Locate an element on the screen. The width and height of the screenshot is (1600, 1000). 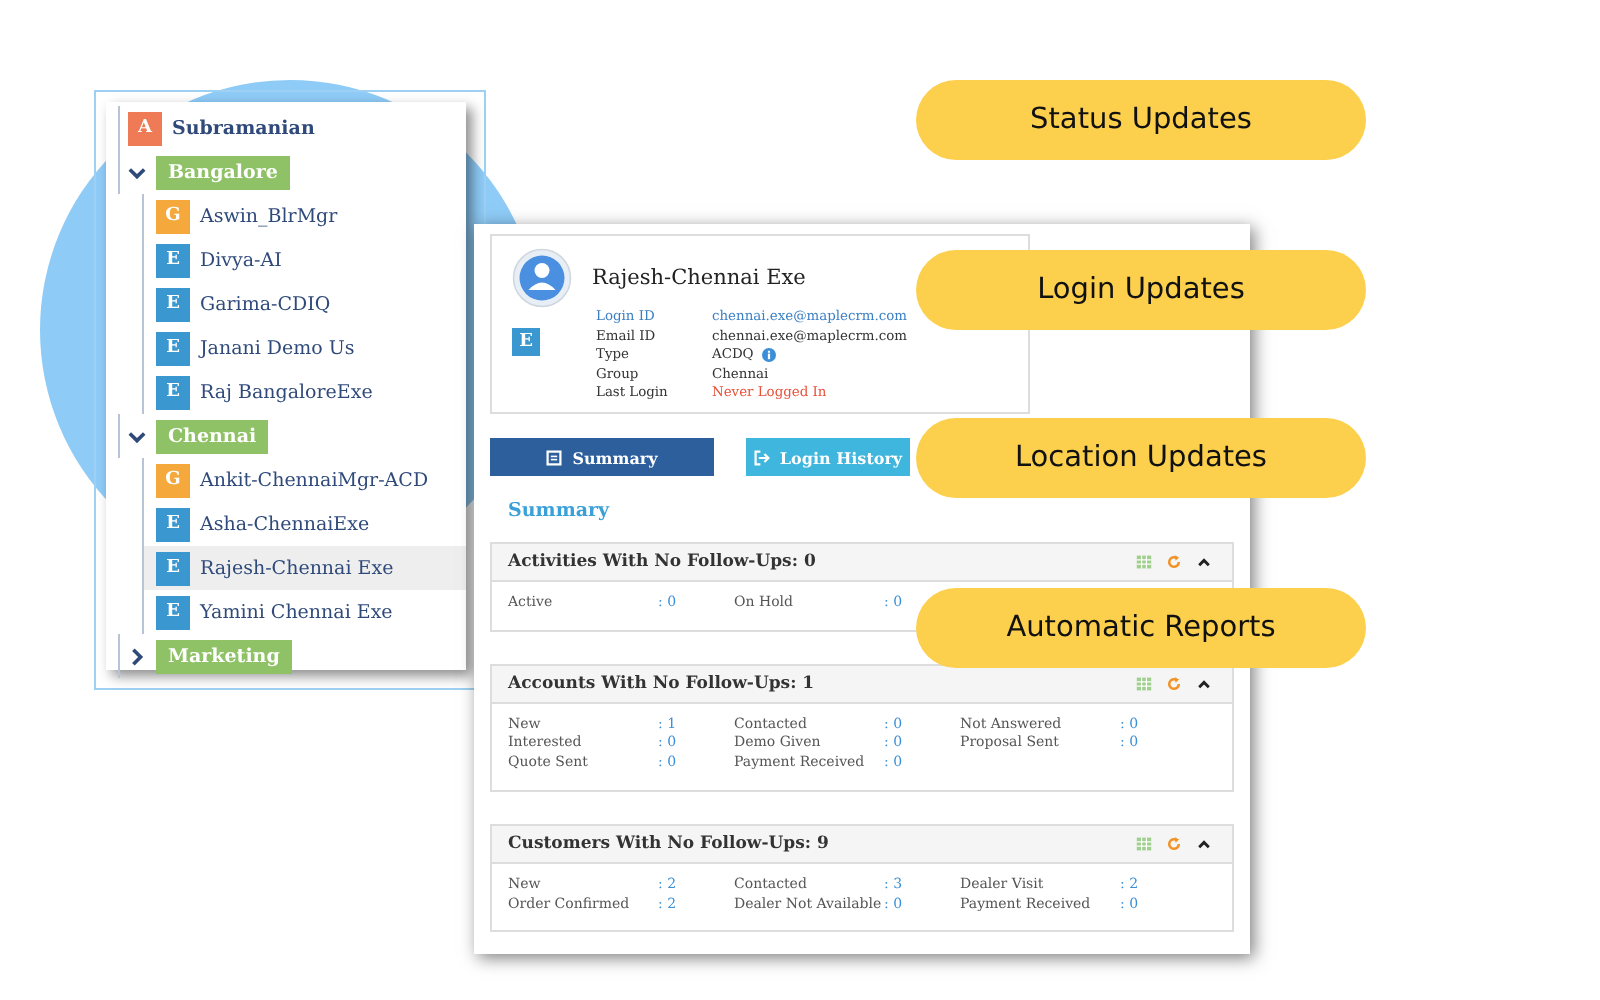
tree-item: E Yamini Chennai Exe is located at coordinates (305, 612).